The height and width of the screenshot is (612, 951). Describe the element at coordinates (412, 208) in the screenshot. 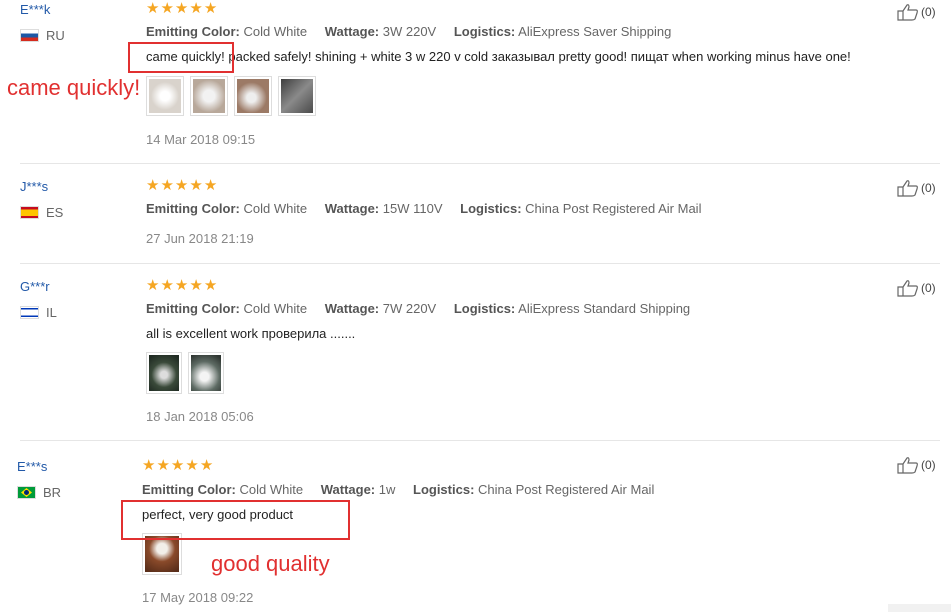

I see `wattage: 15W 110V` at that location.